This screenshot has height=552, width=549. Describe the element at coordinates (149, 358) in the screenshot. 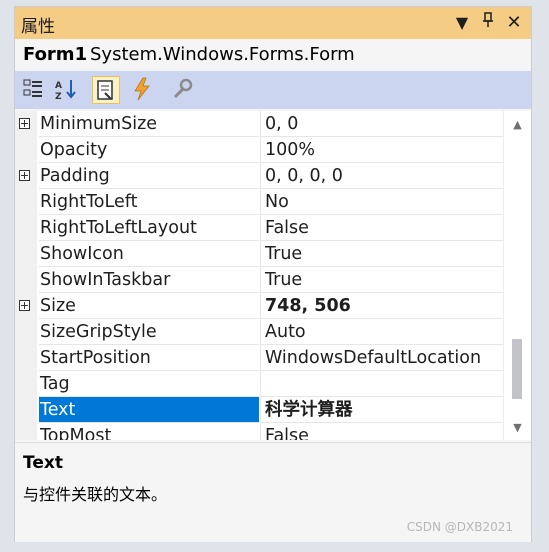

I see `property-name: StartPosition` at that location.